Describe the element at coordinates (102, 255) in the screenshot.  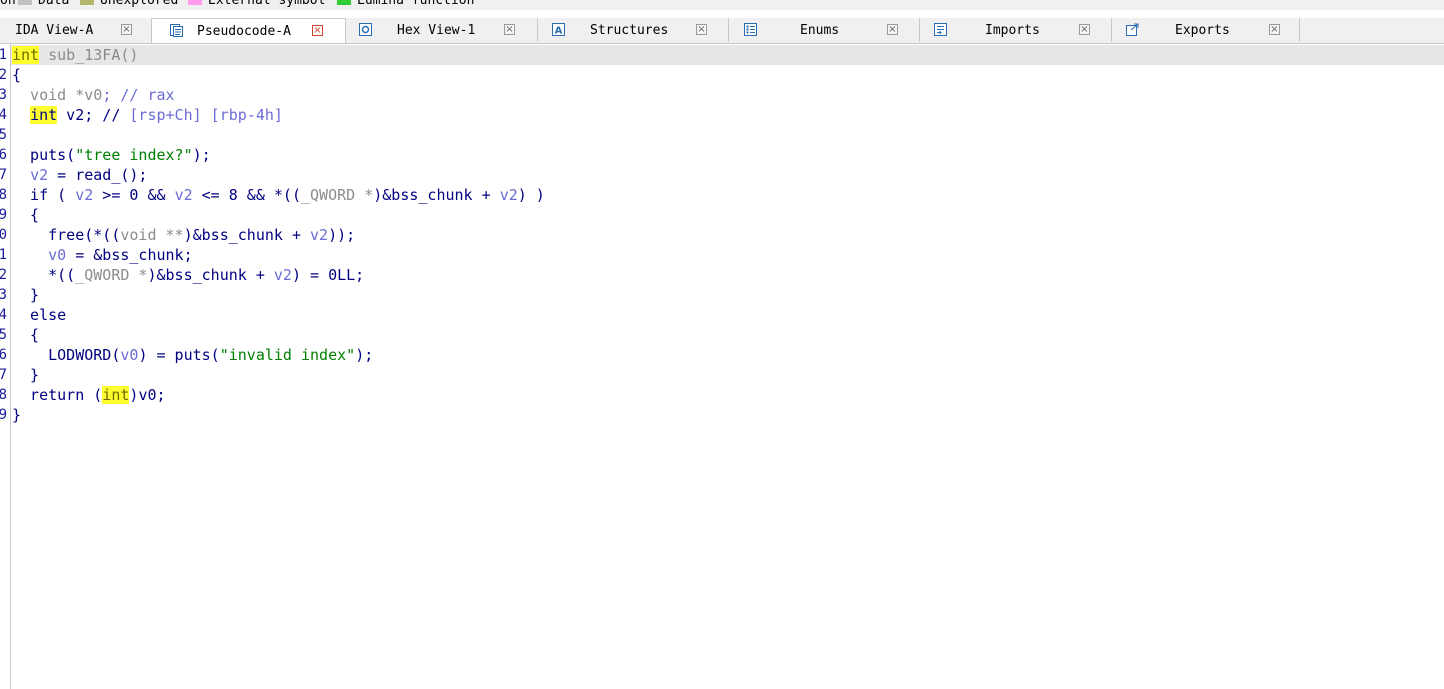
I see `code-line: v0 = &bss_chunk;` at that location.